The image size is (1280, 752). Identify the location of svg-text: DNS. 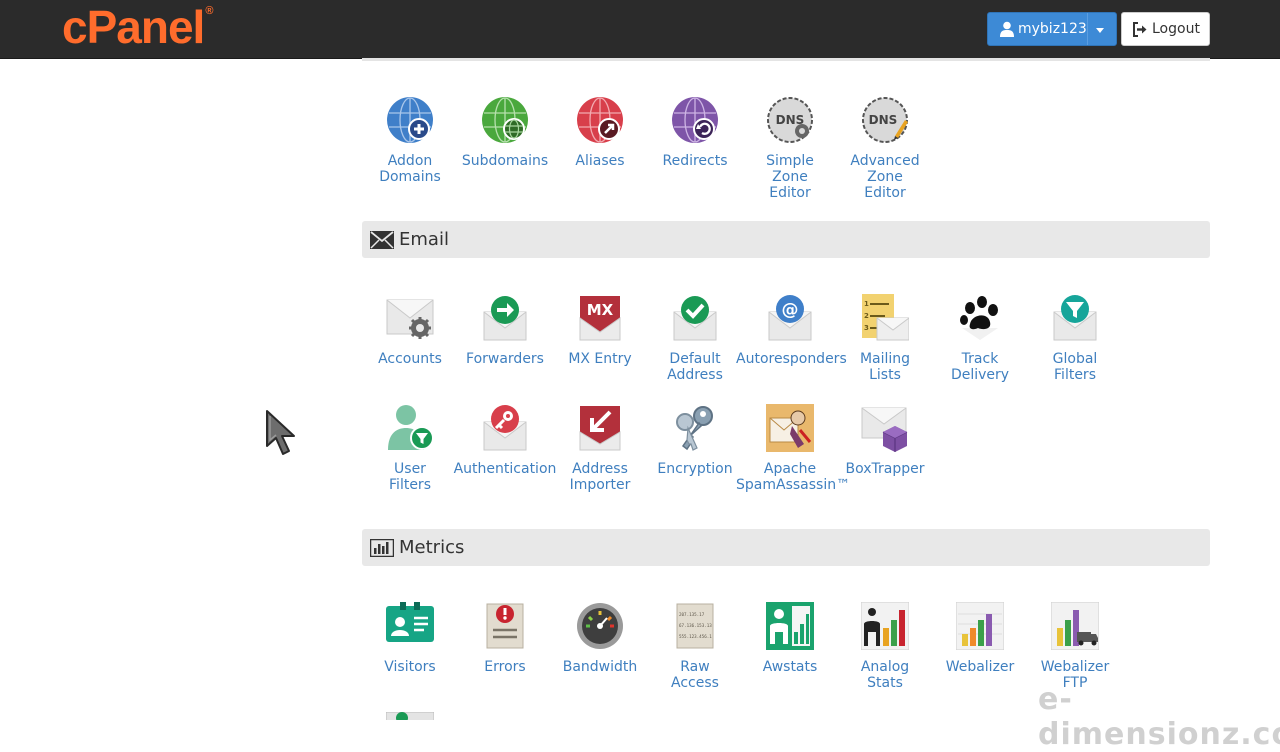
(883, 120).